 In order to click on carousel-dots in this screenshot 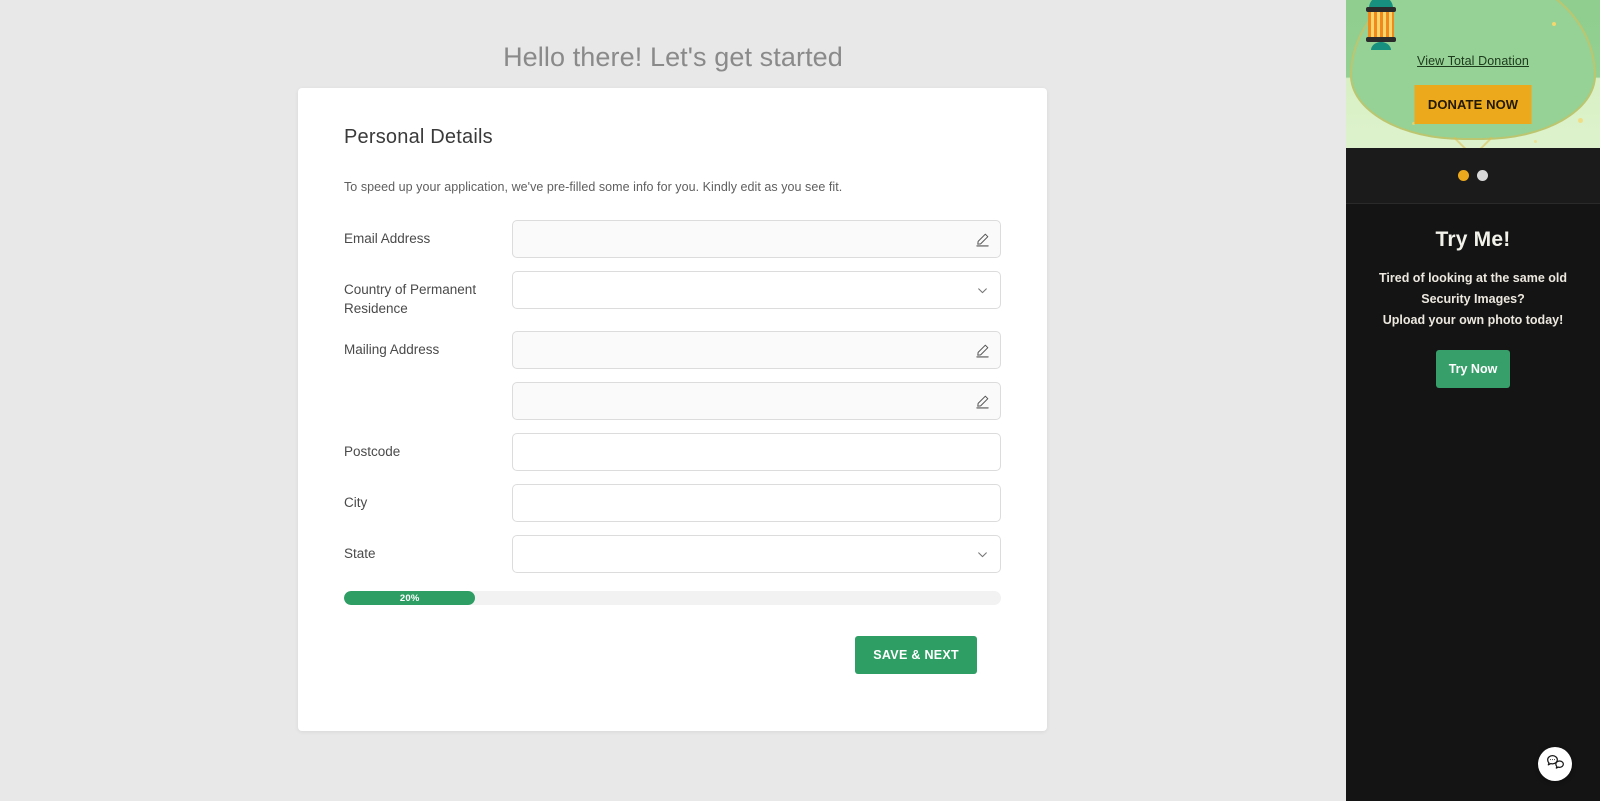, I will do `click(1473, 176)`.